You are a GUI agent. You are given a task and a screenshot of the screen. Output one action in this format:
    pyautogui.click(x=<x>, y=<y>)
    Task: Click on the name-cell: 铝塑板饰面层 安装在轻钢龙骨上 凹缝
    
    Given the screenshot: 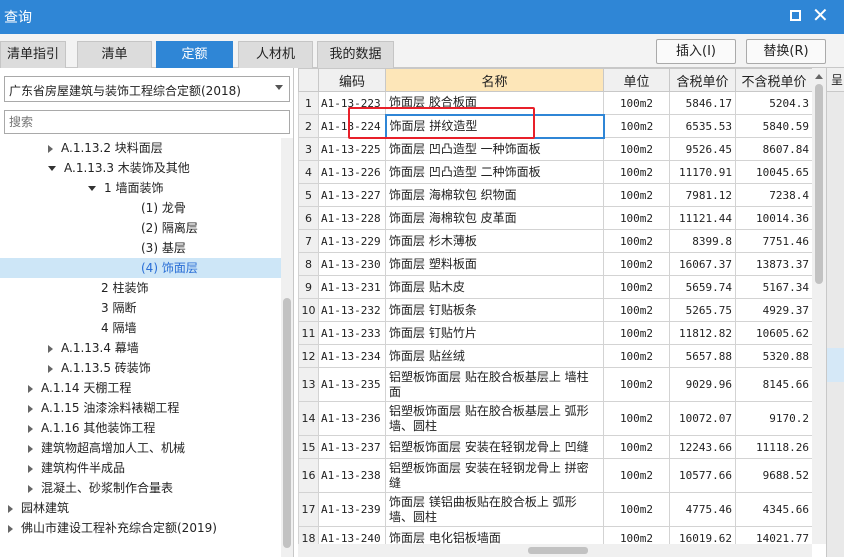 What is the action you would take?
    pyautogui.click(x=494, y=447)
    